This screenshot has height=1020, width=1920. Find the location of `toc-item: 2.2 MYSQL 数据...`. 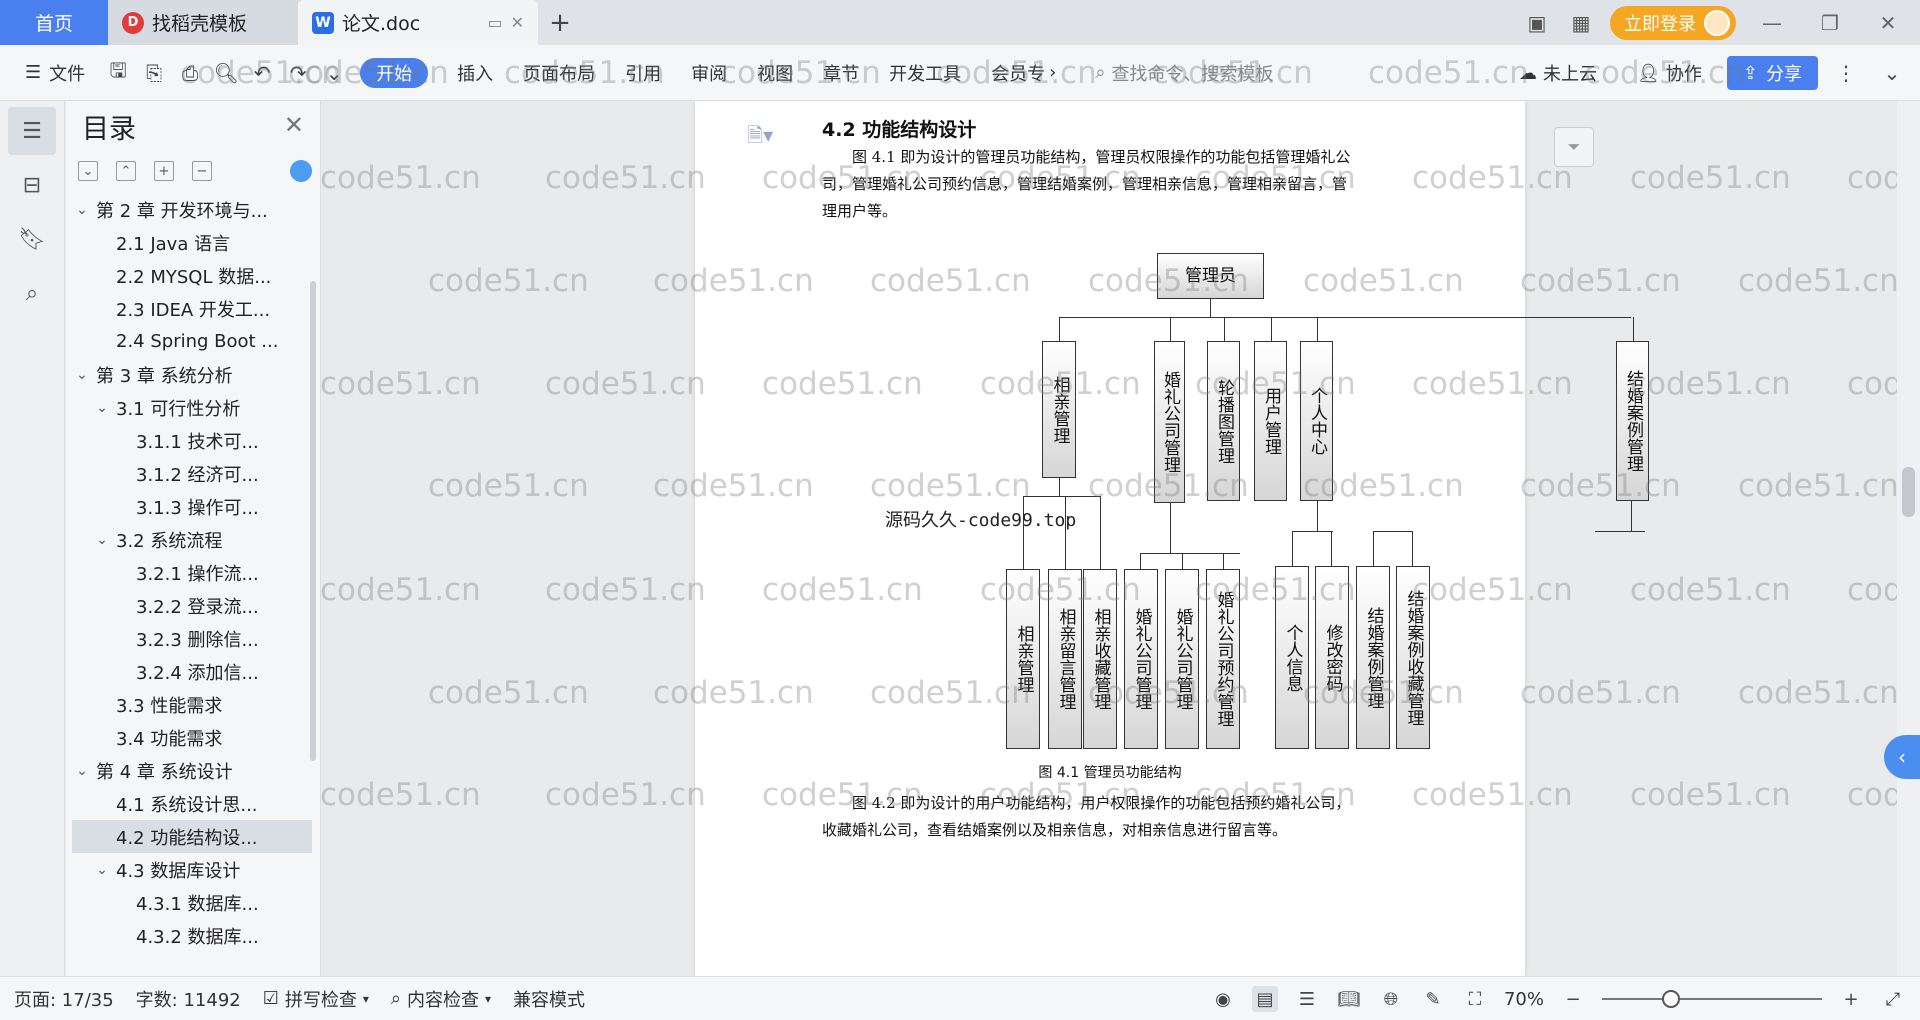

toc-item: 2.2 MYSQL 数据... is located at coordinates (192, 275).